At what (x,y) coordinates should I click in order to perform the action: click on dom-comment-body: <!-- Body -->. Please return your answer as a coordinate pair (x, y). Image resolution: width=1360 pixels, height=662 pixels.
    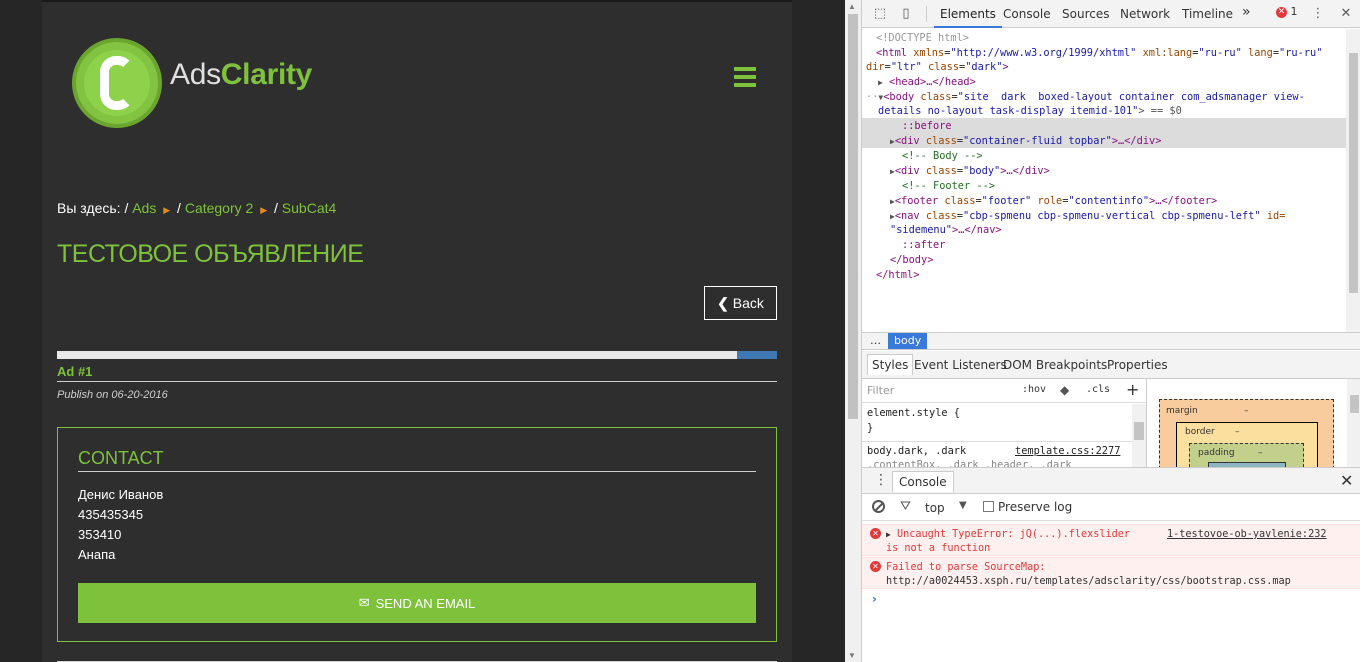
    Looking at the image, I should click on (942, 156).